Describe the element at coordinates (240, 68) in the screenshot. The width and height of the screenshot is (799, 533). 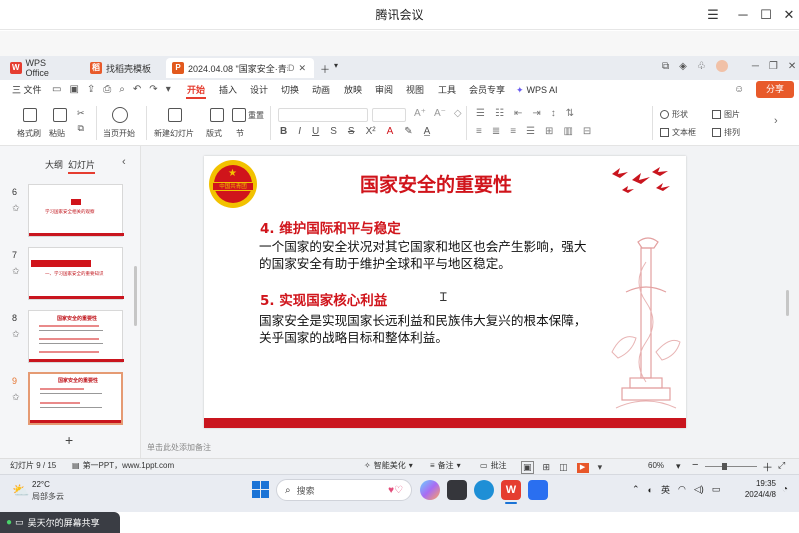
I see `tab-current-presentation: P 2024.04.08 "国家安全·青春 D ✕` at that location.